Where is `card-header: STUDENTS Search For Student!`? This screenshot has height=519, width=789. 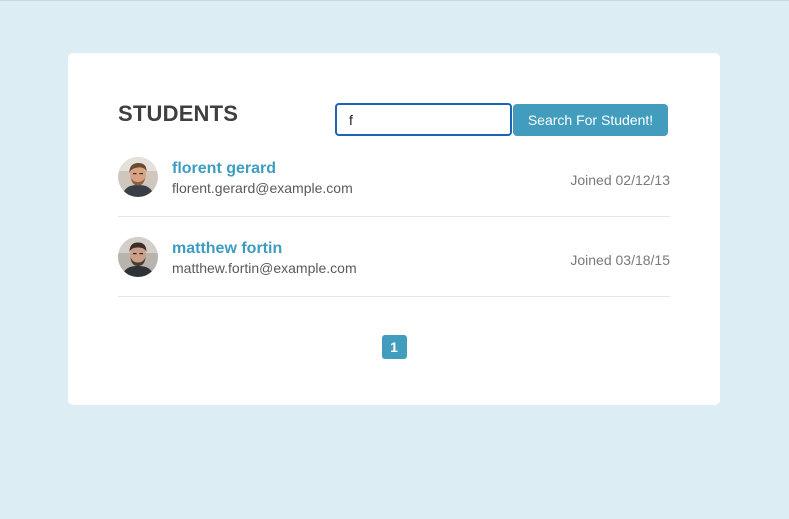
card-header: STUDENTS Search For Student! is located at coordinates (394, 120).